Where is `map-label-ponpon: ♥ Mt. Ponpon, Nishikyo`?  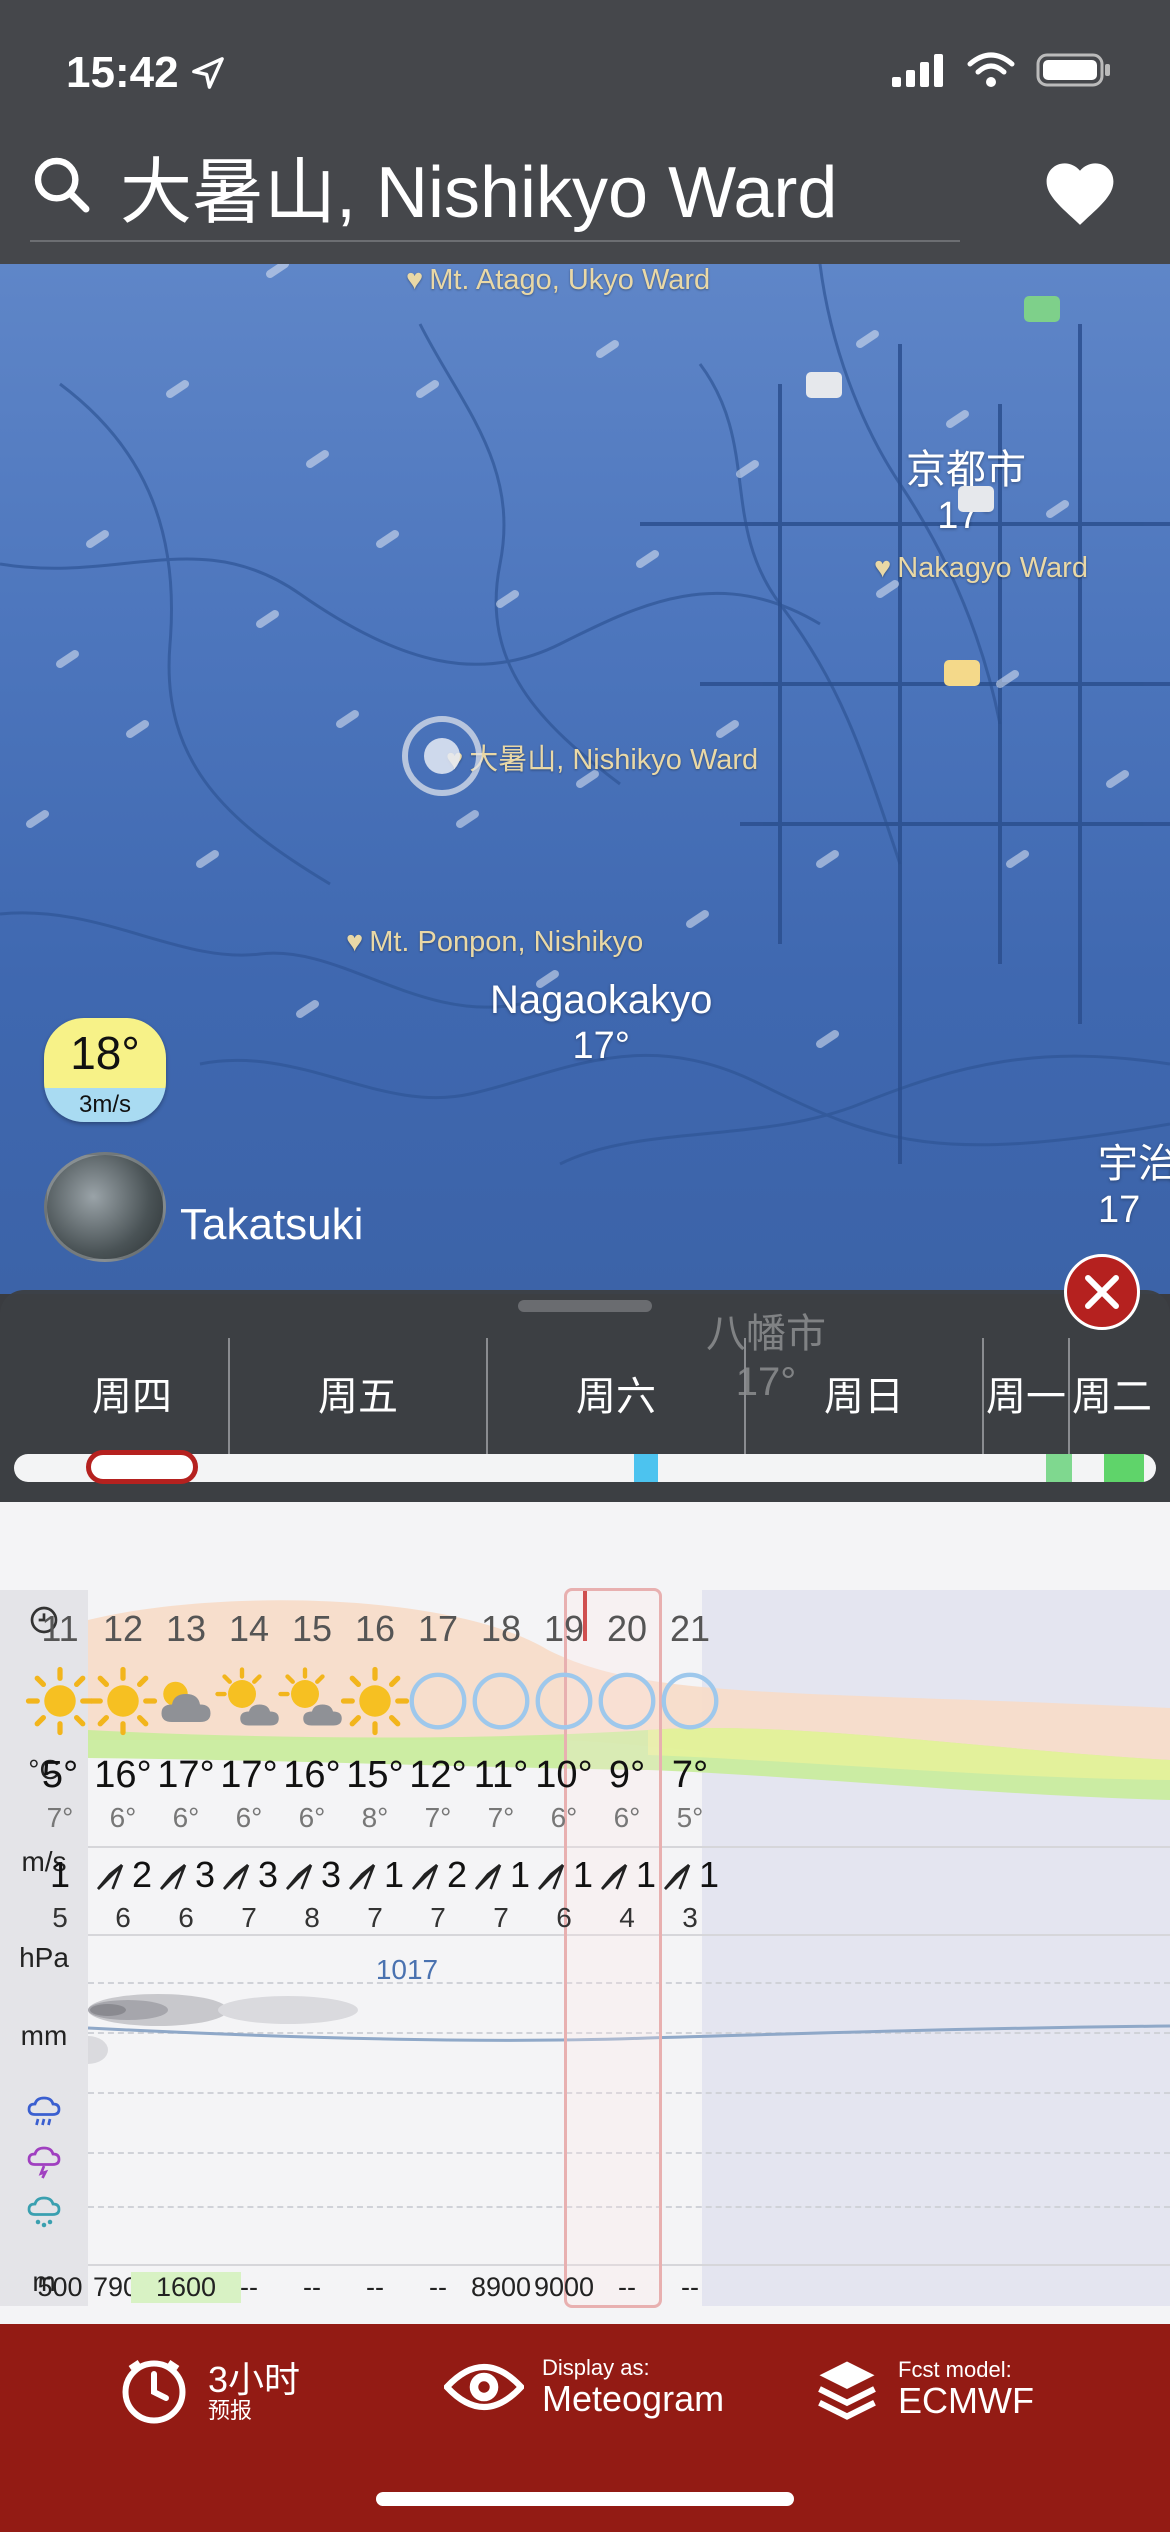
map-label-ponpon: ♥ Mt. Ponpon, Nishikyo is located at coordinates (494, 942).